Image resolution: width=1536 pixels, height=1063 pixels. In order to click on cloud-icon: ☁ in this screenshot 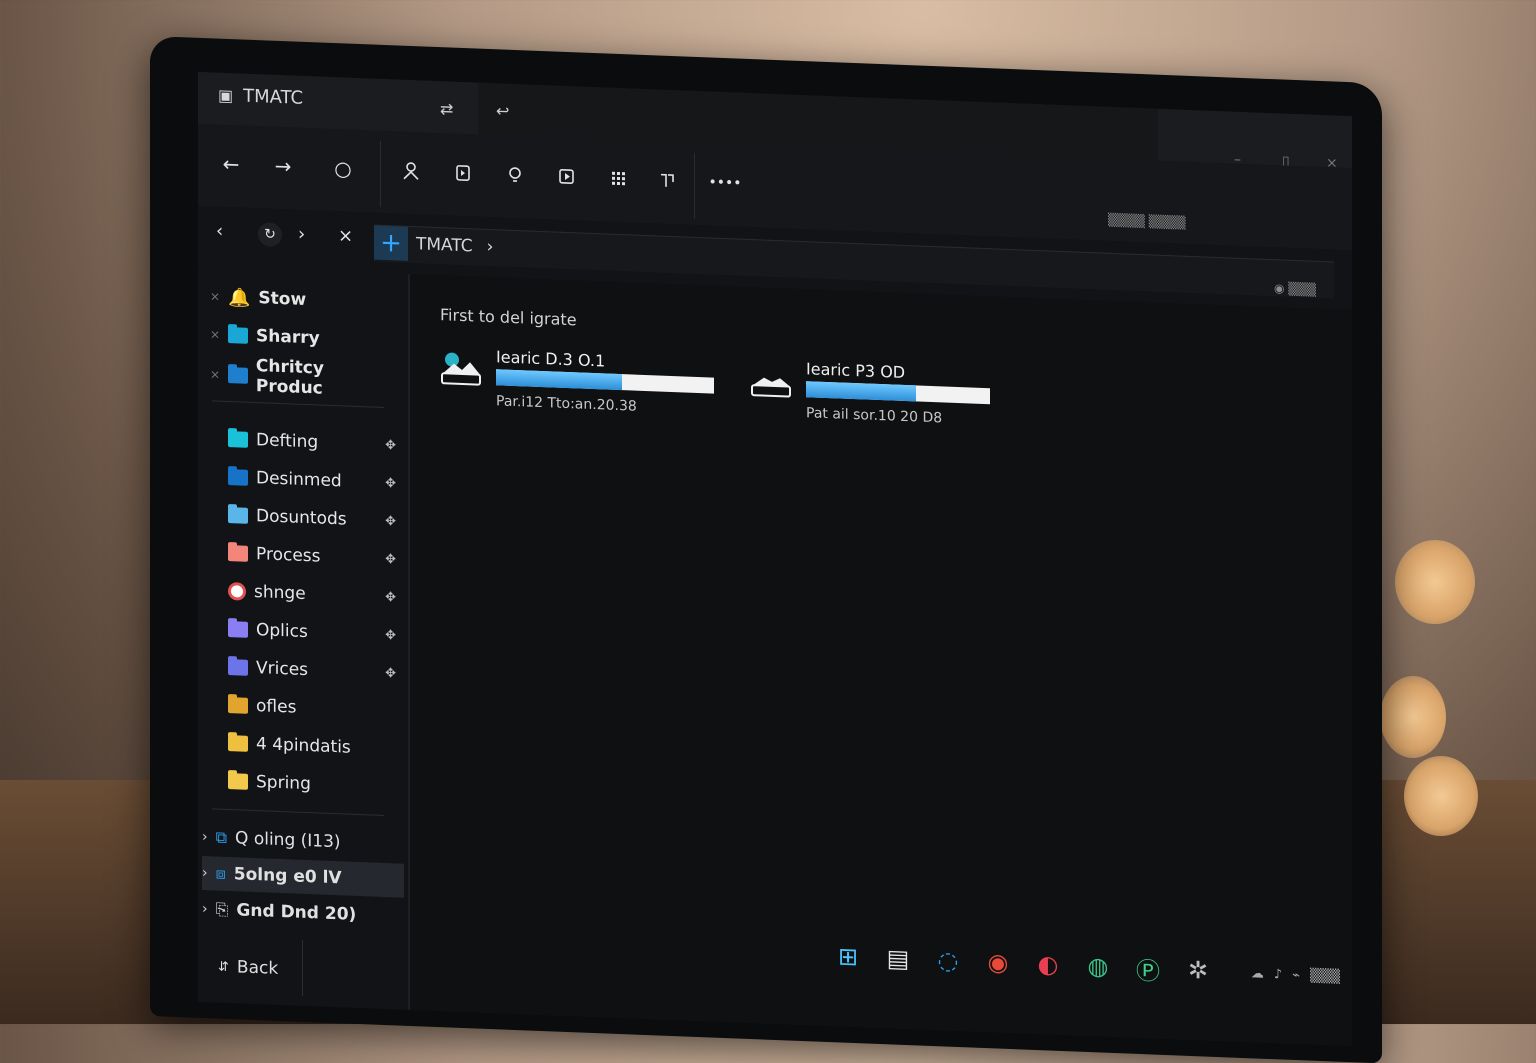, I will do `click(1257, 973)`.